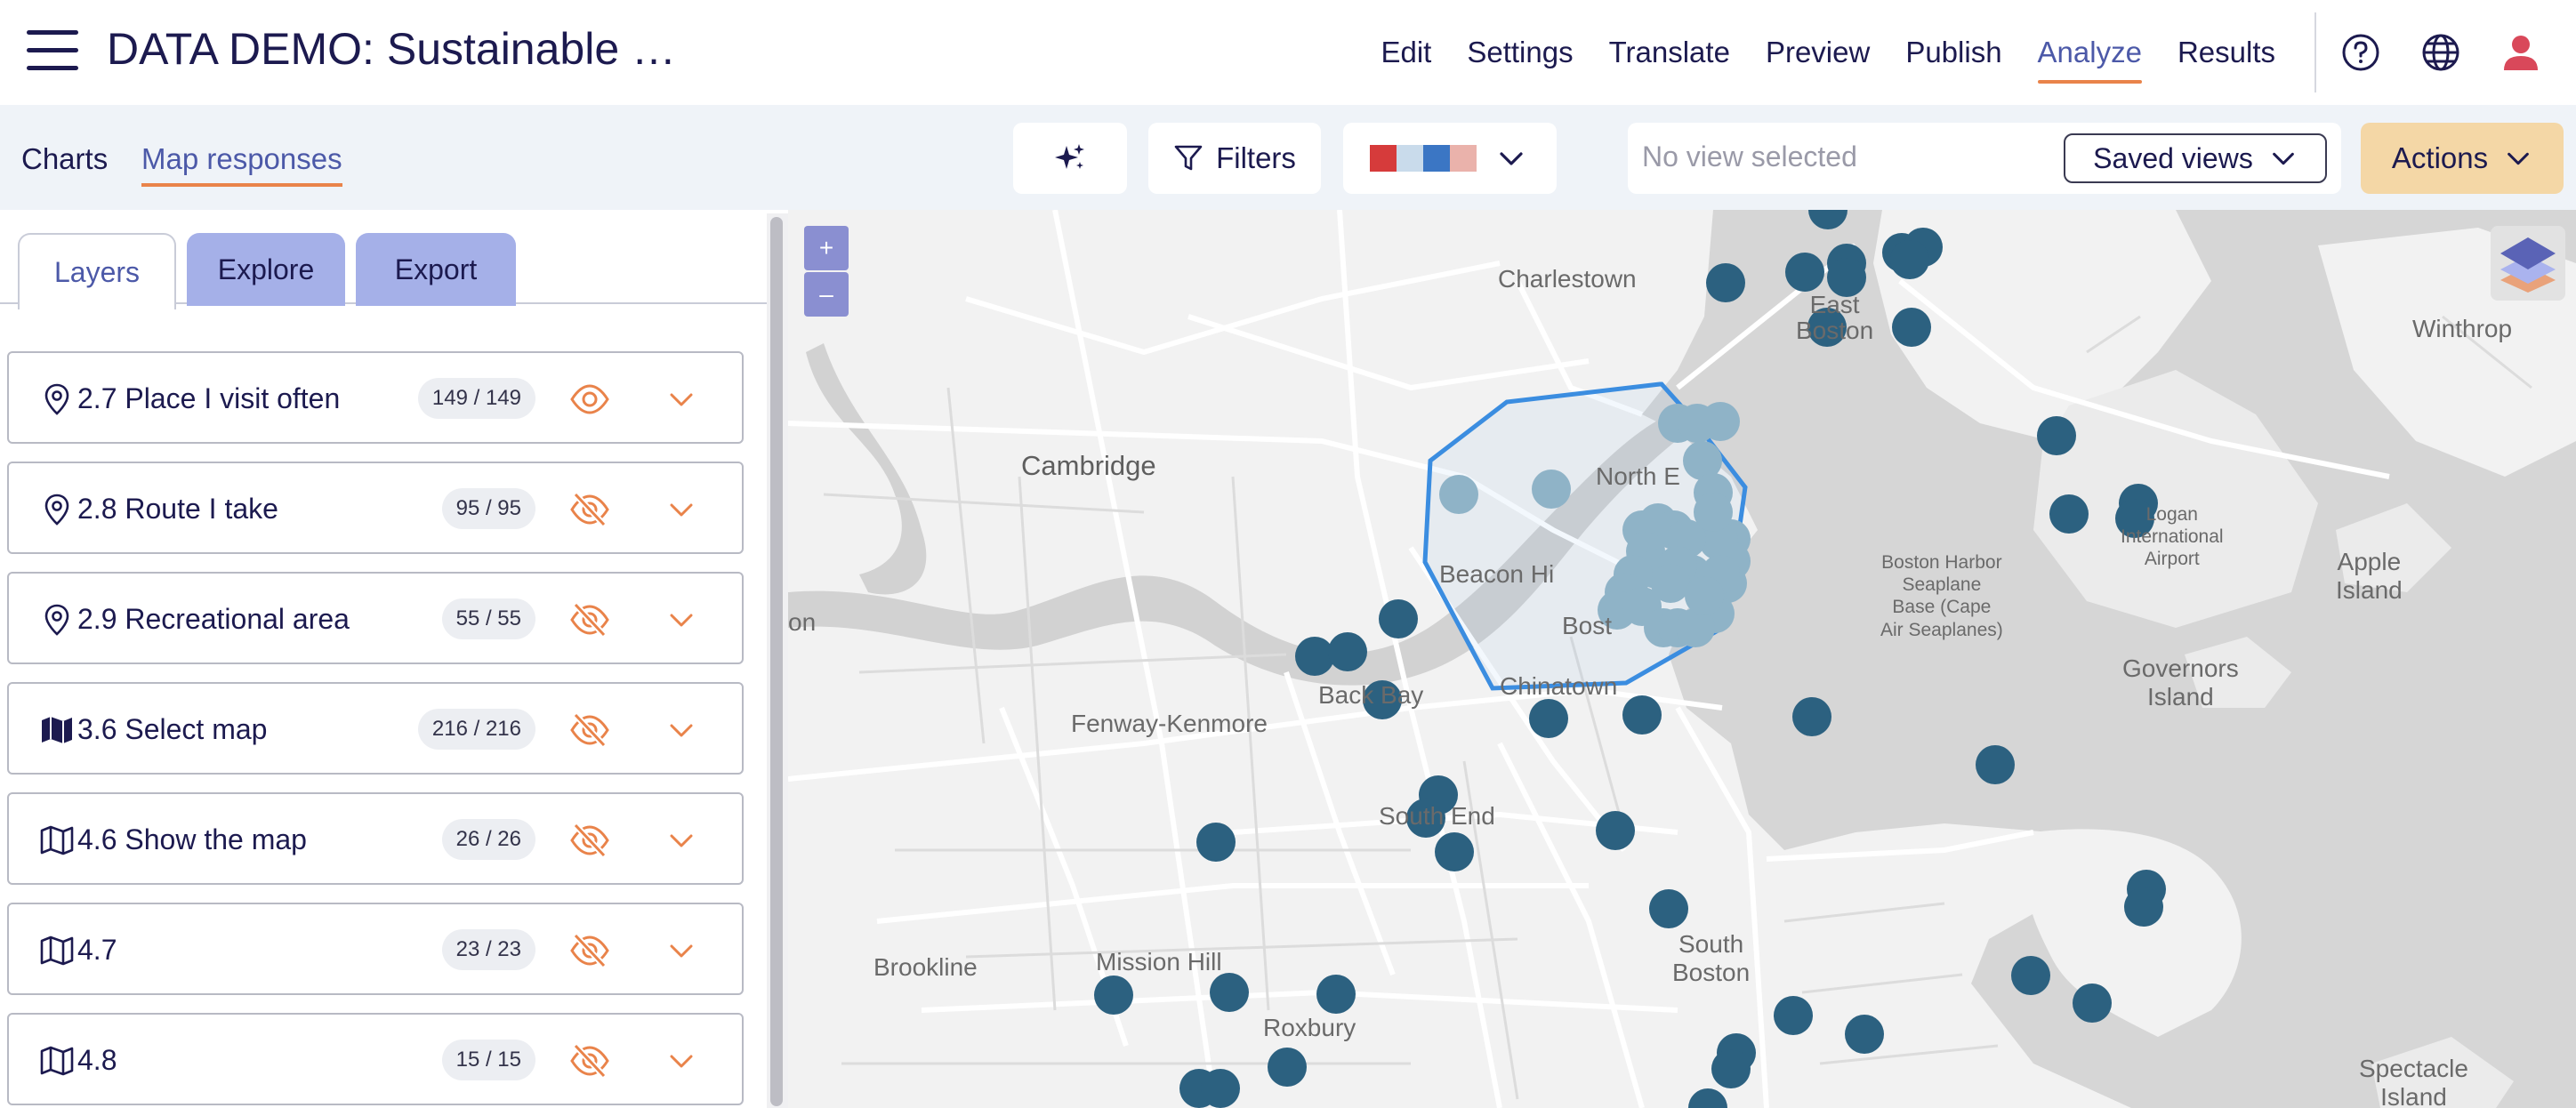 The height and width of the screenshot is (1108, 2576). Describe the element at coordinates (52, 50) in the screenshot. I see `menu-icon` at that location.